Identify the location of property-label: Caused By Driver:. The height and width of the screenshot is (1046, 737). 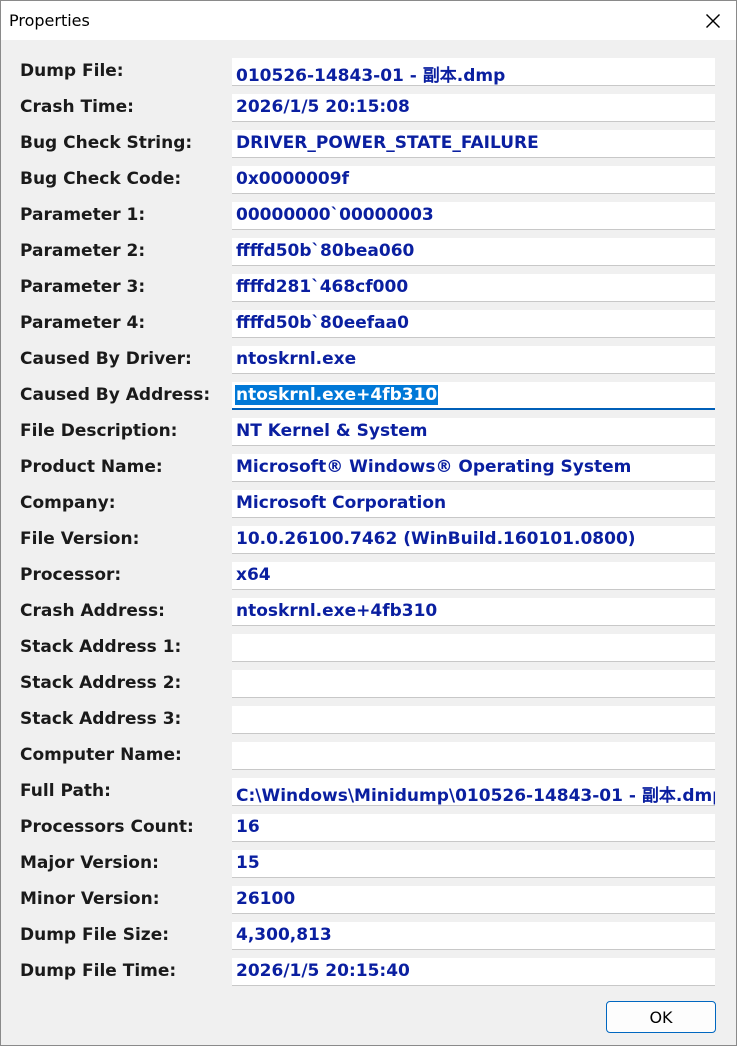
(106, 359).